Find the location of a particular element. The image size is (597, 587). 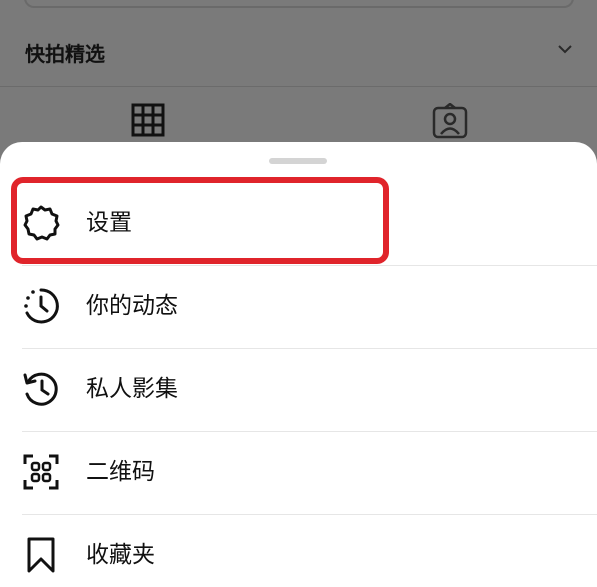

menu-item-your-activity: 你的动态 is located at coordinates (298, 306).